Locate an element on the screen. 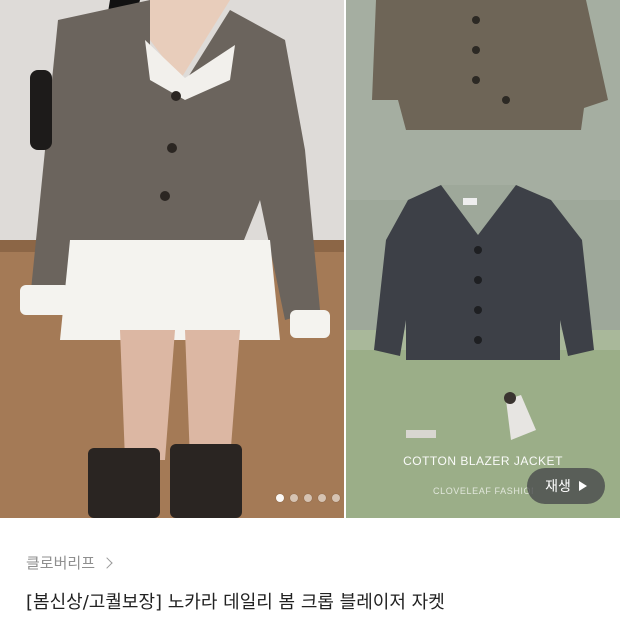 Image resolution: width=620 pixels, height=620 pixels. image-overlay-title: COTTON BLAZER JACKET is located at coordinates (483, 461).